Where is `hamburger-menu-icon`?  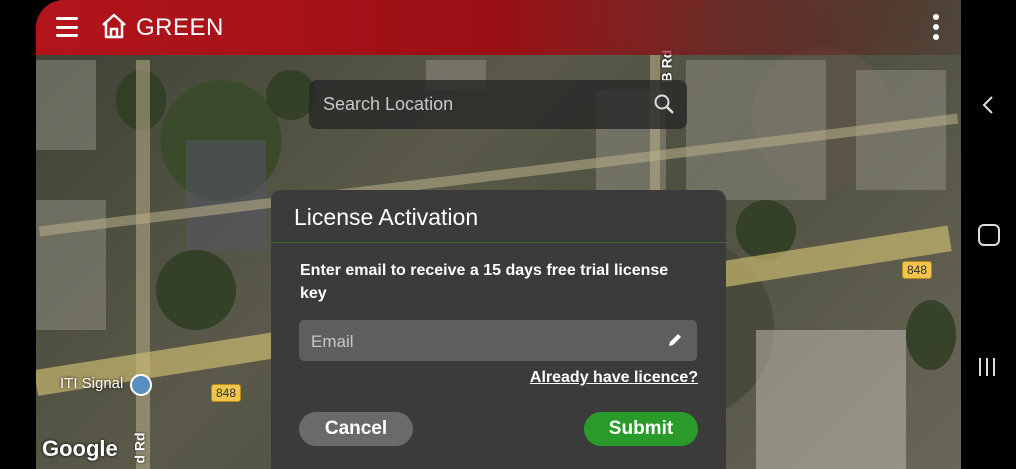 hamburger-menu-icon is located at coordinates (67, 27).